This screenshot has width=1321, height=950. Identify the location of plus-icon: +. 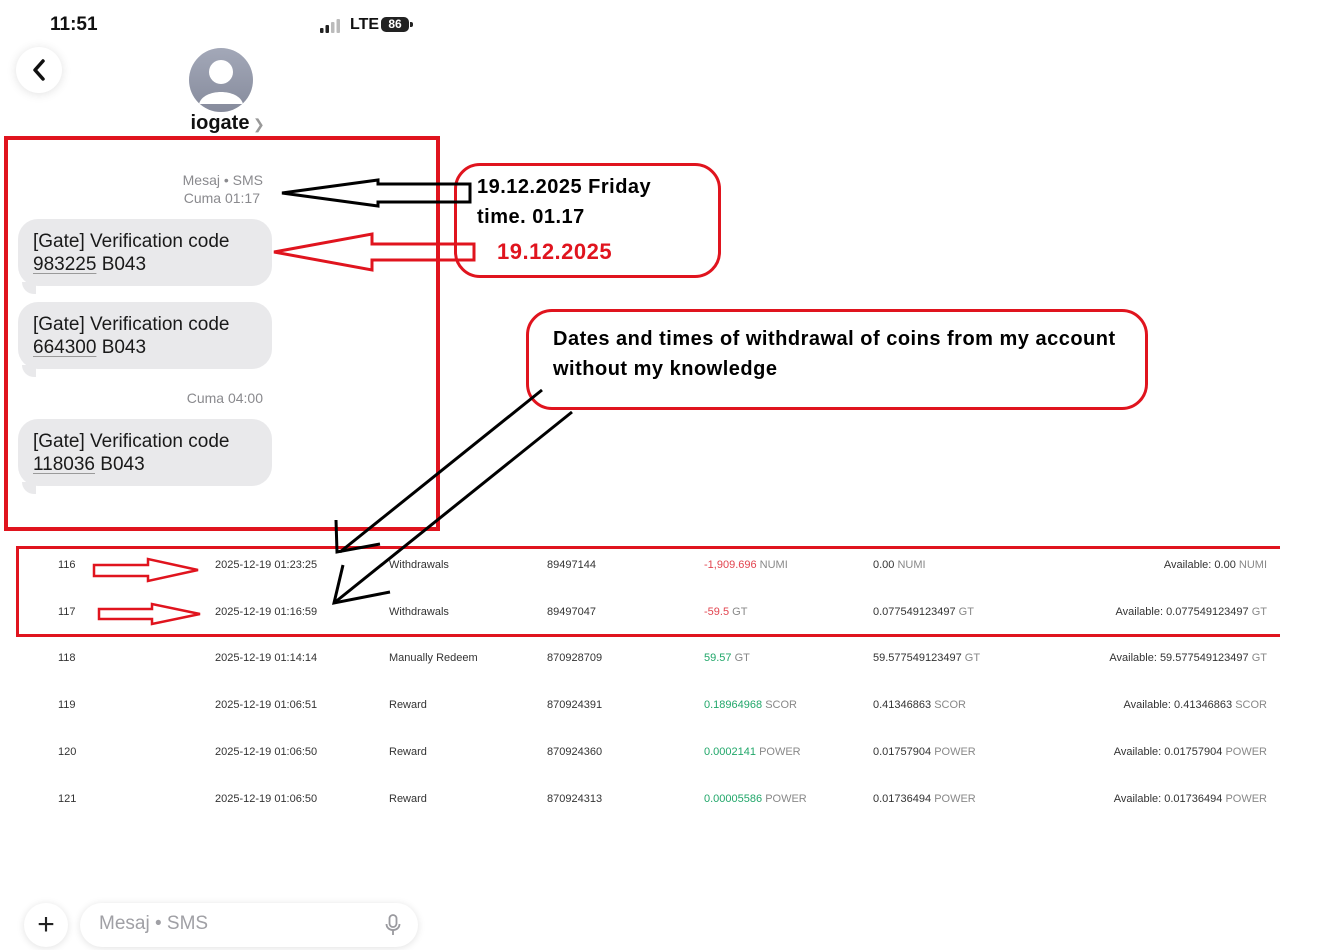
(46, 925).